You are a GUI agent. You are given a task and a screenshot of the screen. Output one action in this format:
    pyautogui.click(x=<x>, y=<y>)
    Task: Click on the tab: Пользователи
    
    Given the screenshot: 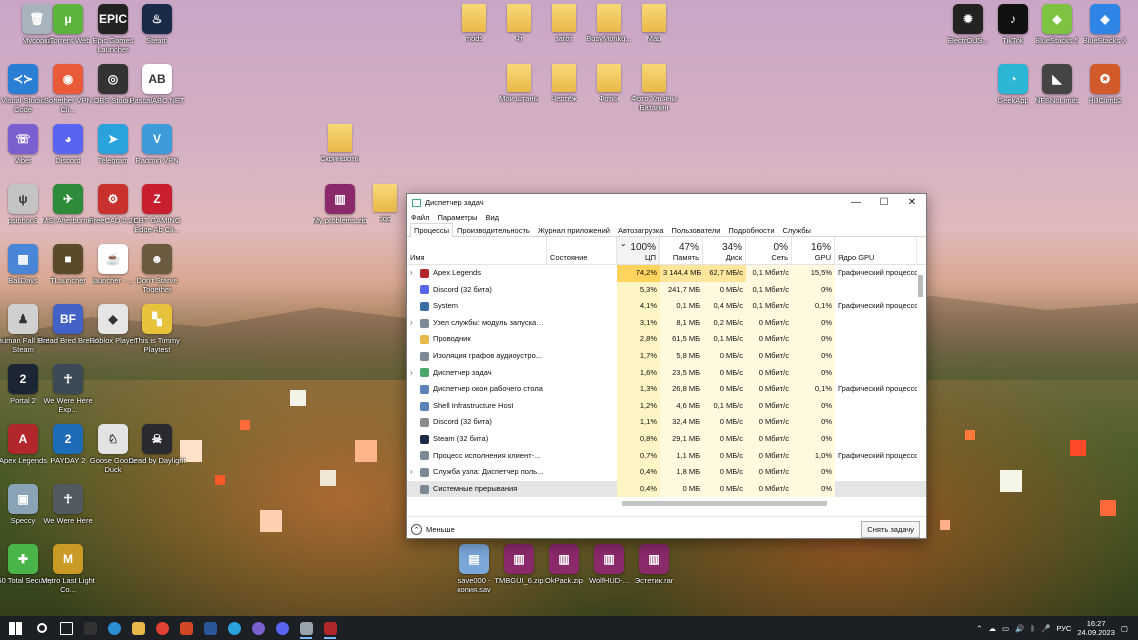 What is the action you would take?
    pyautogui.click(x=695, y=229)
    